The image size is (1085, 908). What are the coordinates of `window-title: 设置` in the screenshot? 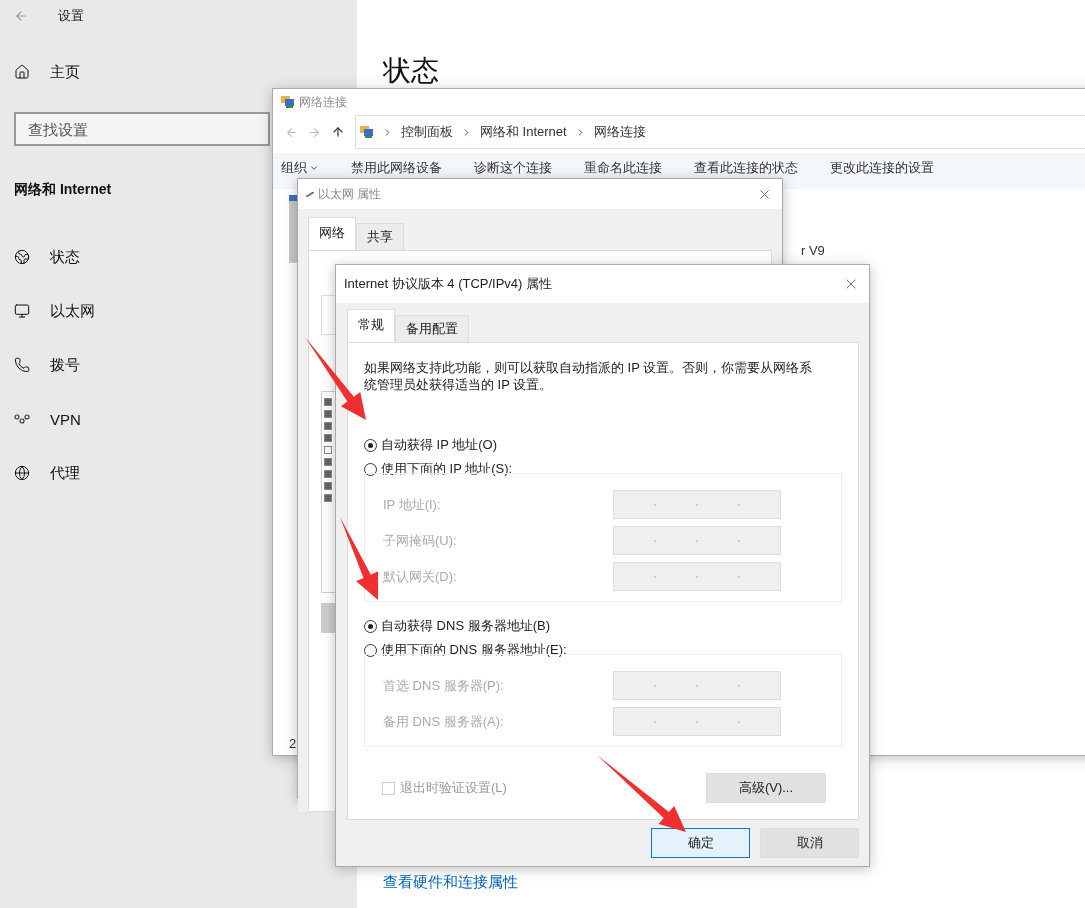 It's located at (71, 16).